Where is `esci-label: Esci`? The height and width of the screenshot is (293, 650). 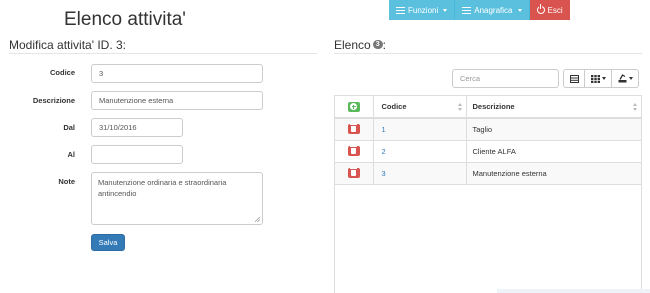
esci-label: Esci is located at coordinates (555, 10).